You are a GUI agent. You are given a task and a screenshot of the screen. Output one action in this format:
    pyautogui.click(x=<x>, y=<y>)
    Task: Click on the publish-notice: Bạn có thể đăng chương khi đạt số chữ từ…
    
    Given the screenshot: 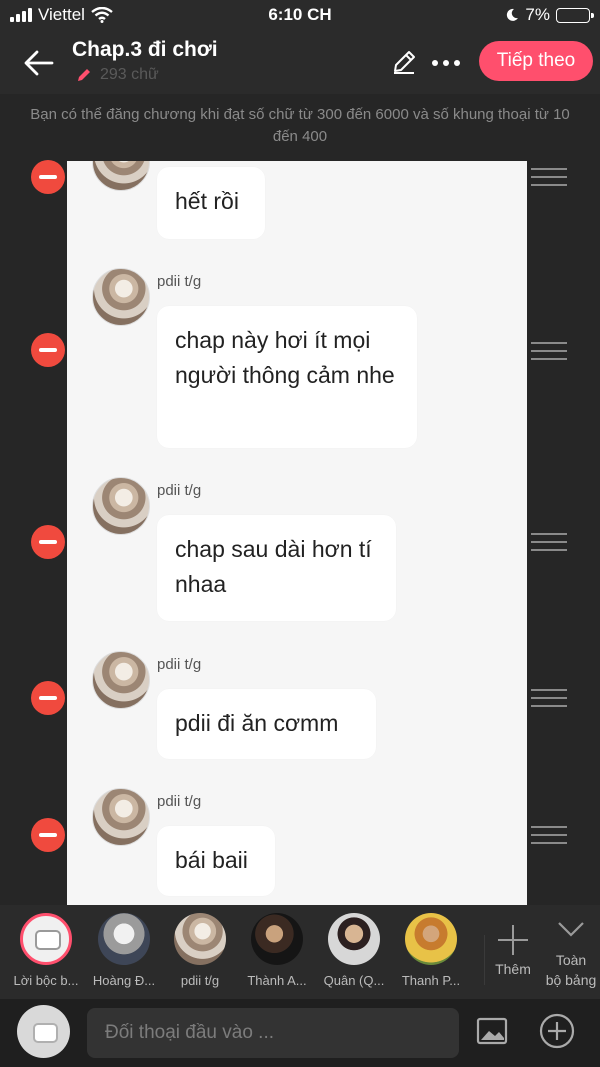 What is the action you would take?
    pyautogui.click(x=300, y=125)
    